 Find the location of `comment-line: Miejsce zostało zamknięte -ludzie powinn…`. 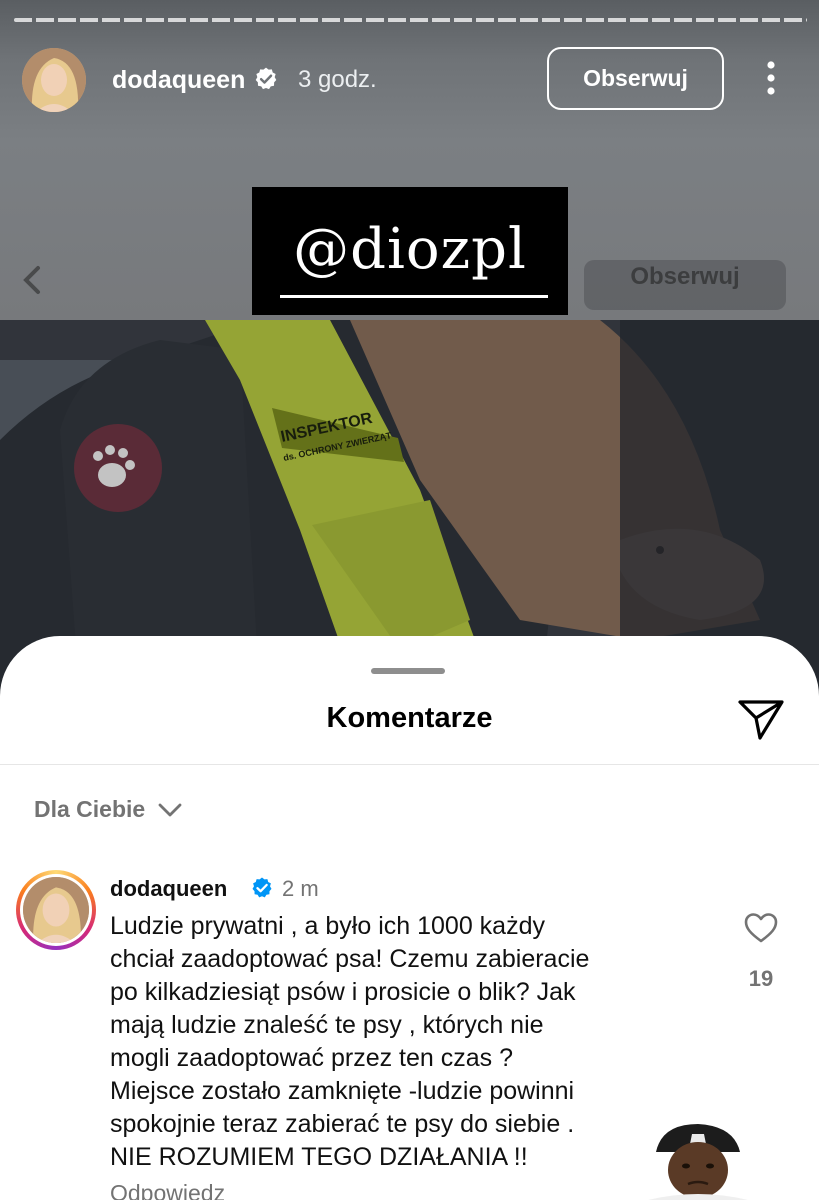

comment-line: Miejsce zostało zamknięte -ludzie powinn… is located at coordinates (342, 1091).